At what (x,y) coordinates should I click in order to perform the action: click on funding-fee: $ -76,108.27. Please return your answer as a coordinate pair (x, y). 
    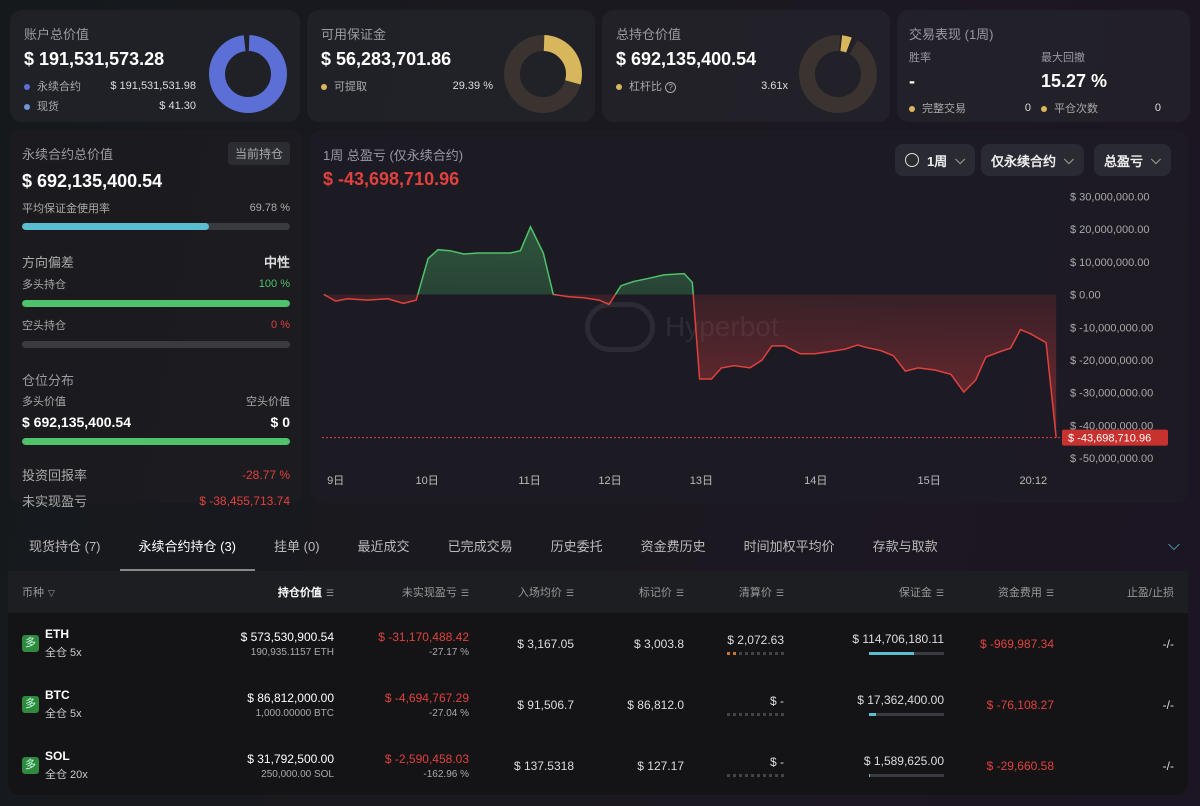
    Looking at the image, I should click on (1020, 704).